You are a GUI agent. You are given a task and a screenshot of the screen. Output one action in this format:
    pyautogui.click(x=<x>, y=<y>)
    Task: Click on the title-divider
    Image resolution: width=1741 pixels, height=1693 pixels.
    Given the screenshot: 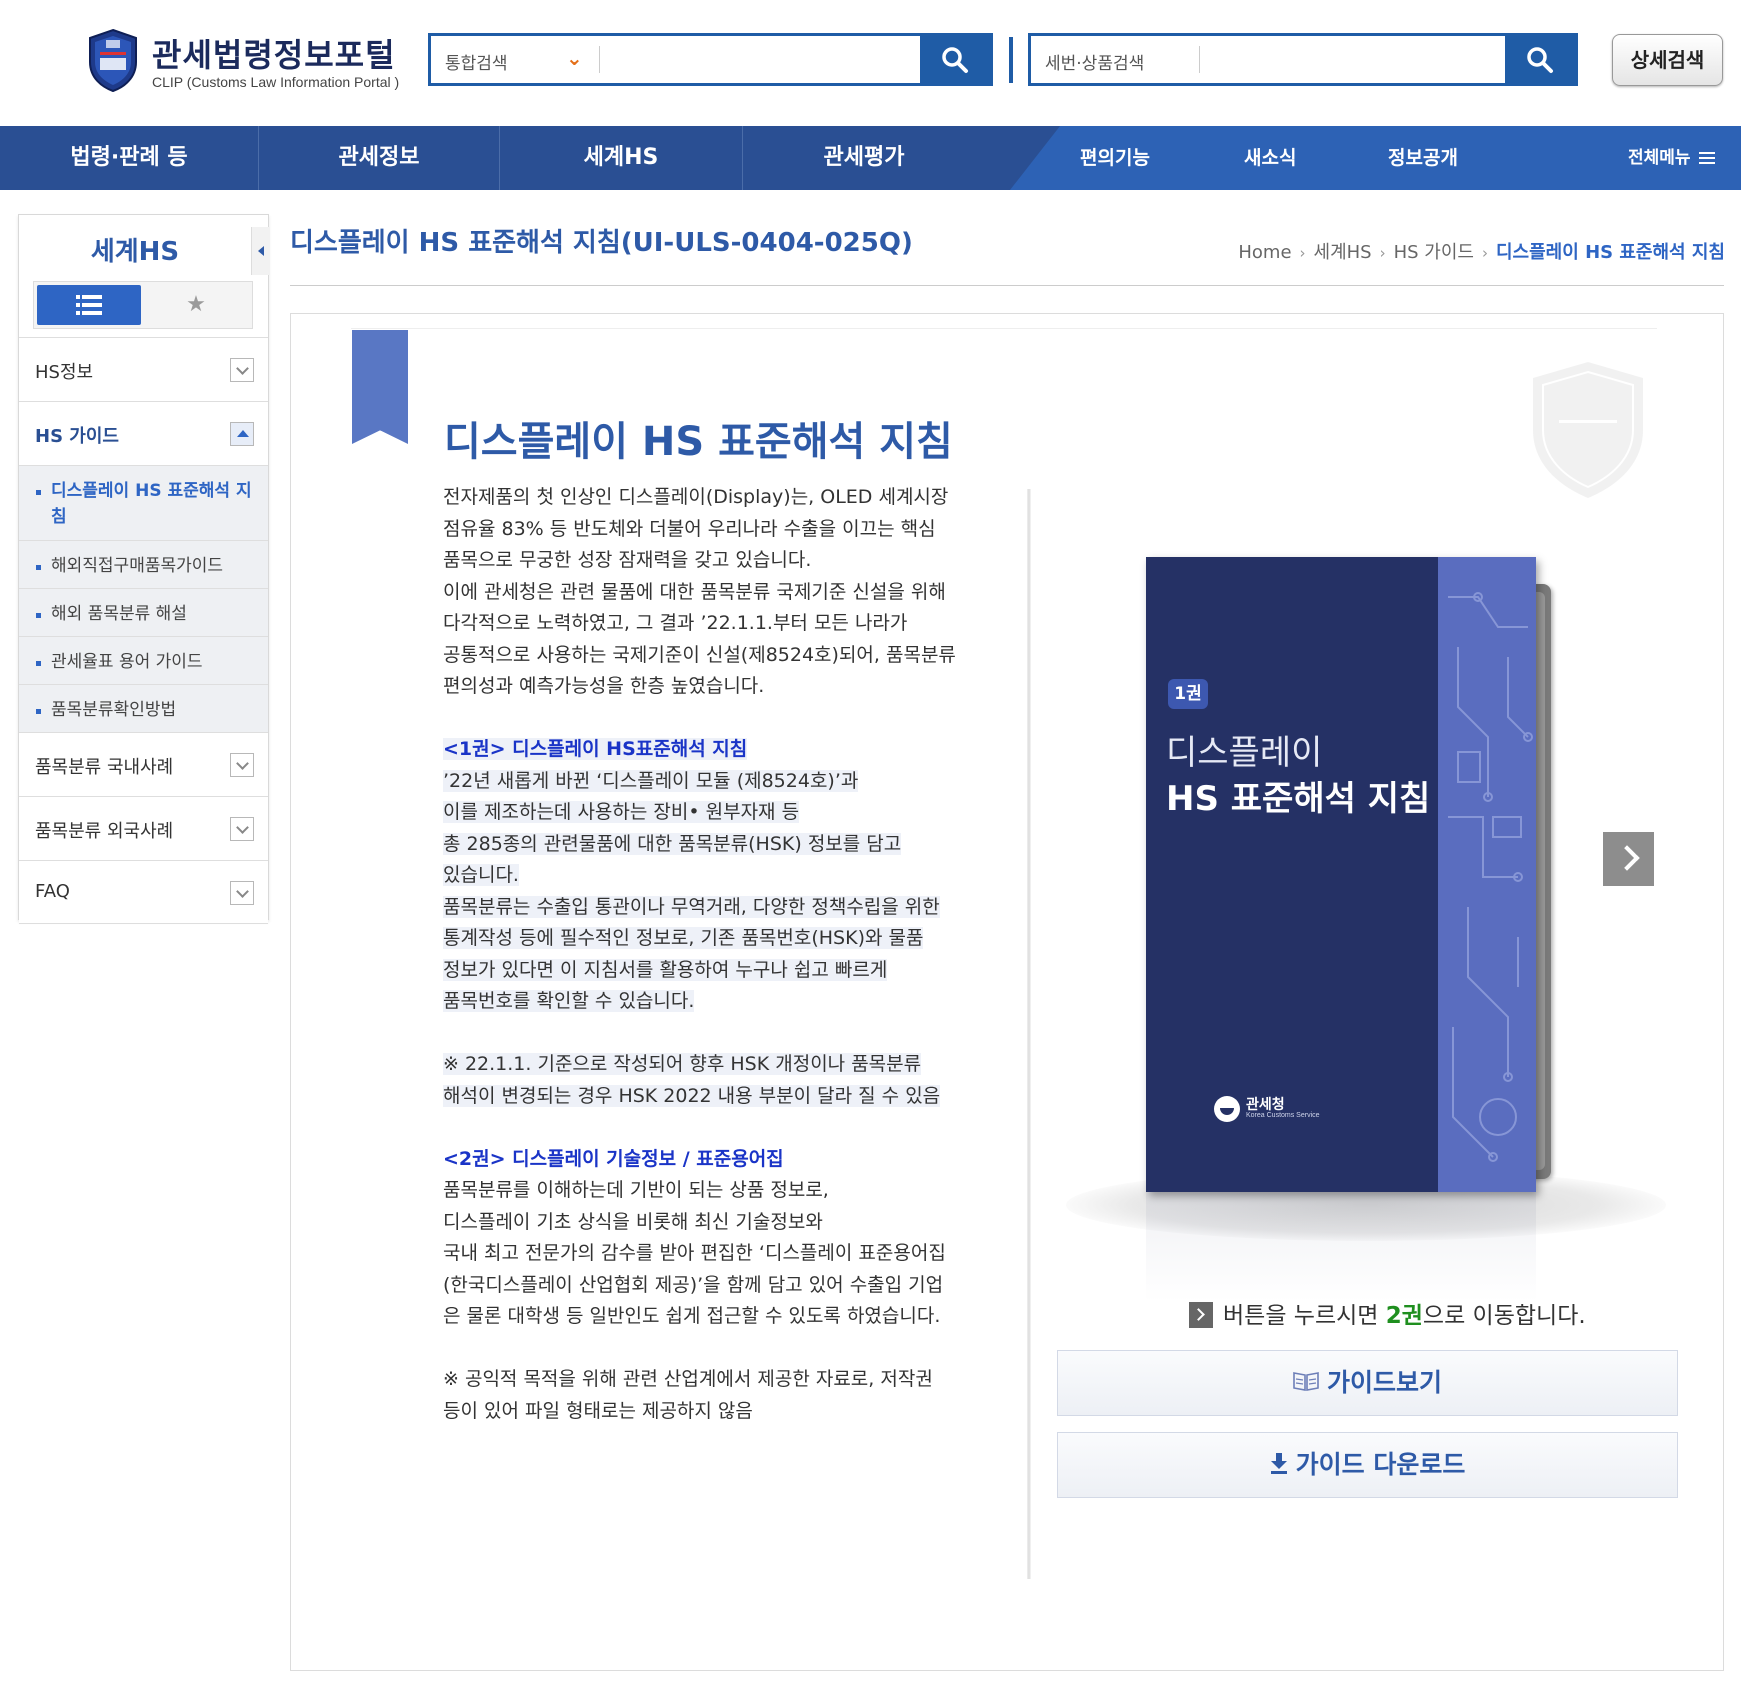 What is the action you would take?
    pyautogui.click(x=1007, y=285)
    